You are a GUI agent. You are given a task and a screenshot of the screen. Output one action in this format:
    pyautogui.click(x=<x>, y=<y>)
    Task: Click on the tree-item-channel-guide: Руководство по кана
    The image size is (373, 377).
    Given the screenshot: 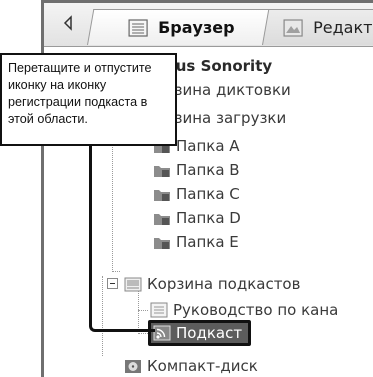 What is the action you would take?
    pyautogui.click(x=244, y=310)
    